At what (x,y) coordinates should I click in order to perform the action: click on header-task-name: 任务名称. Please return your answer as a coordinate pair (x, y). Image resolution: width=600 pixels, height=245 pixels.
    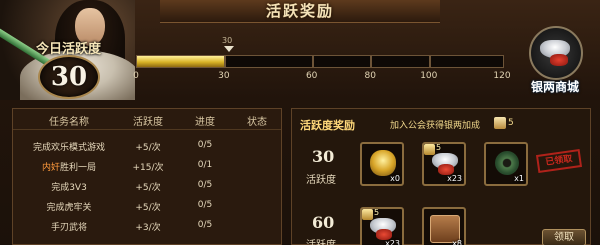
    Looking at the image, I should click on (69, 122).